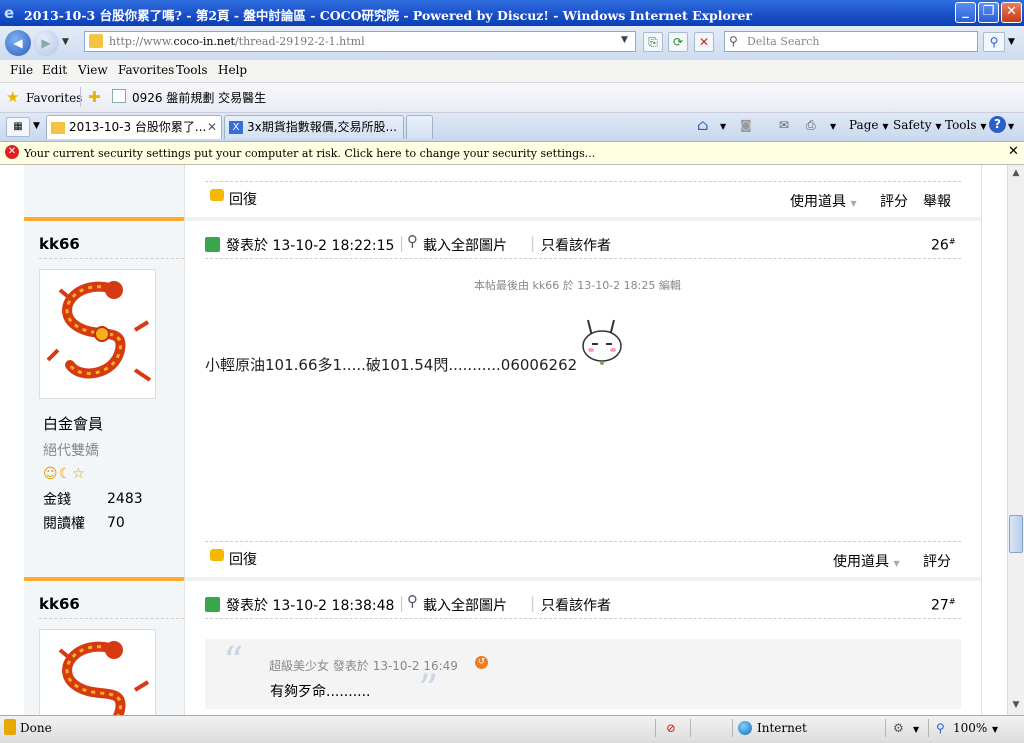 This screenshot has height=743, width=1024. I want to click on refresh-icon: ⟳, so click(678, 42).